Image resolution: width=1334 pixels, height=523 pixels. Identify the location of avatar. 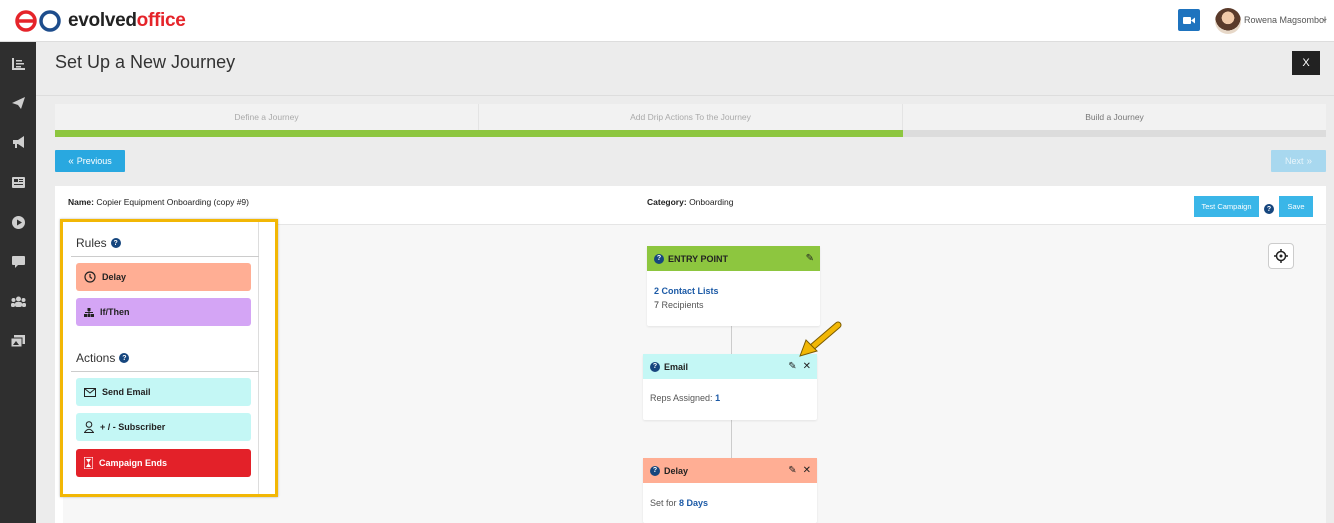
(1228, 21).